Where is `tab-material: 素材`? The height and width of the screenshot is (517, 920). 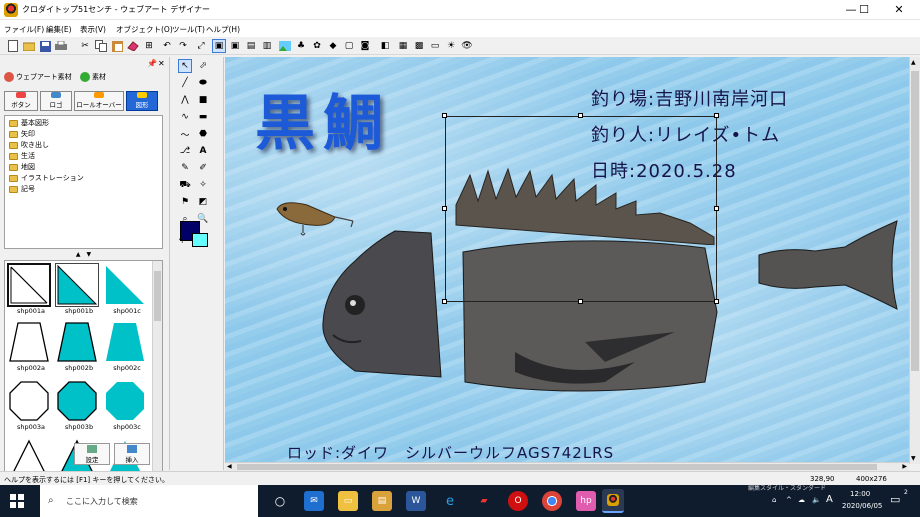
tab-material: 素材 is located at coordinates (93, 77).